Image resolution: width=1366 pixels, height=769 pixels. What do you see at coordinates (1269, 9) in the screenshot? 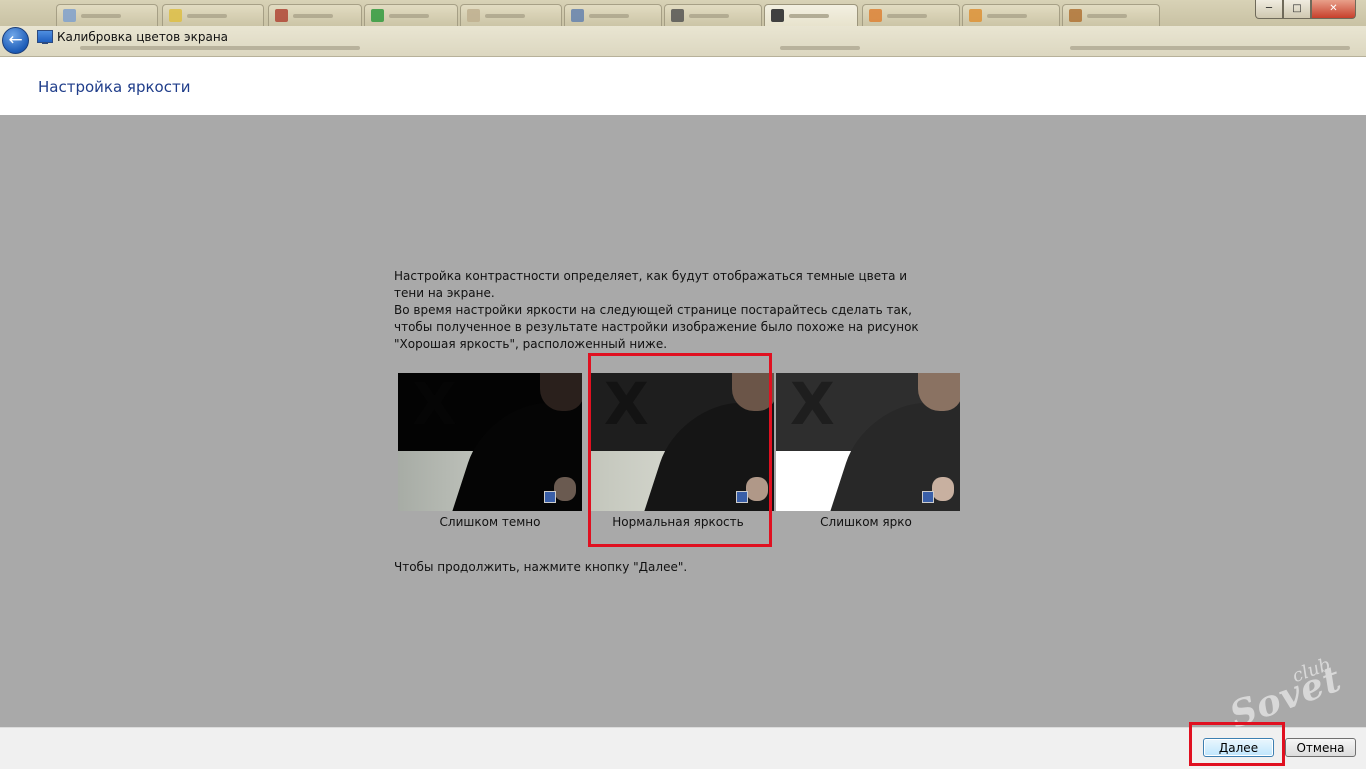
I see `minimize-button: ─` at bounding box center [1269, 9].